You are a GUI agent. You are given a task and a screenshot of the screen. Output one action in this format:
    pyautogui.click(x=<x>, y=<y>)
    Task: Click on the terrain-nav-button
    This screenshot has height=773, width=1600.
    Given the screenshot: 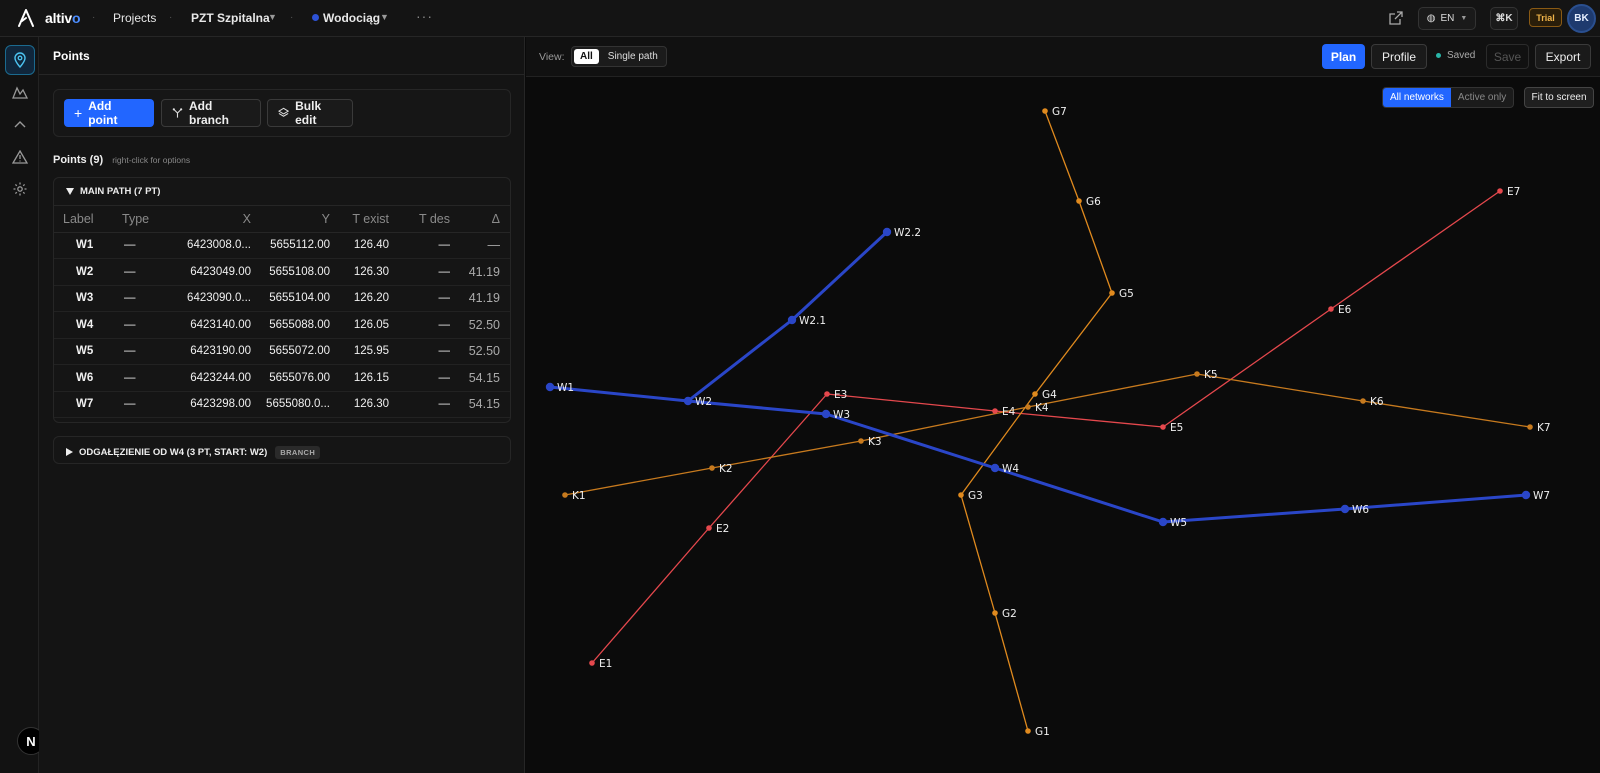 What is the action you would take?
    pyautogui.click(x=20, y=92)
    